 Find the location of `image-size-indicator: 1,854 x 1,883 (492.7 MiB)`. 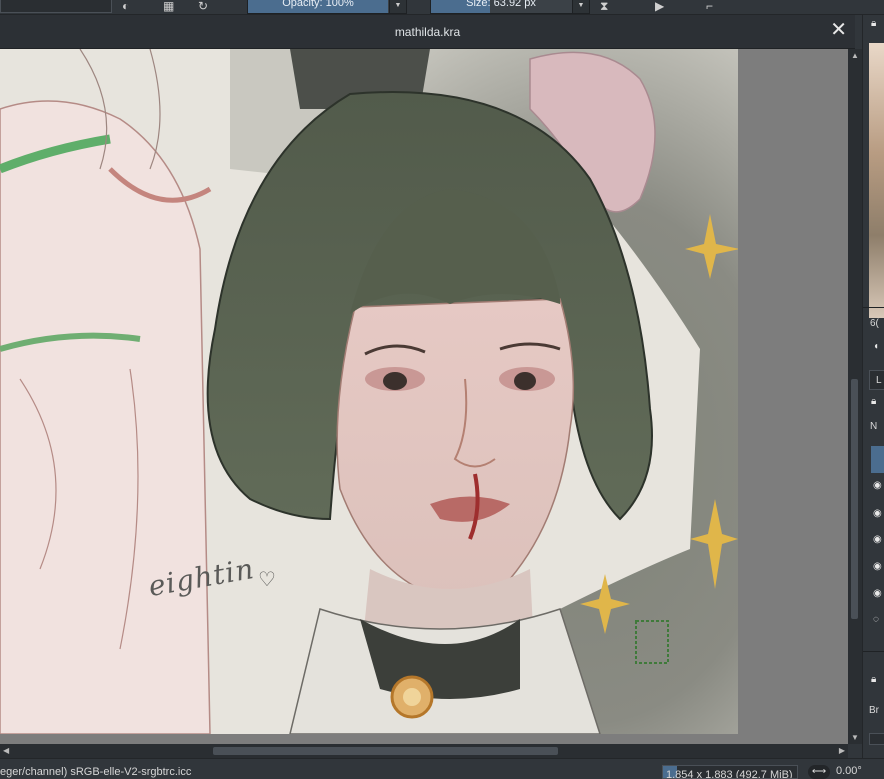

image-size-indicator: 1,854 x 1,883 (492.7 MiB) is located at coordinates (730, 772).